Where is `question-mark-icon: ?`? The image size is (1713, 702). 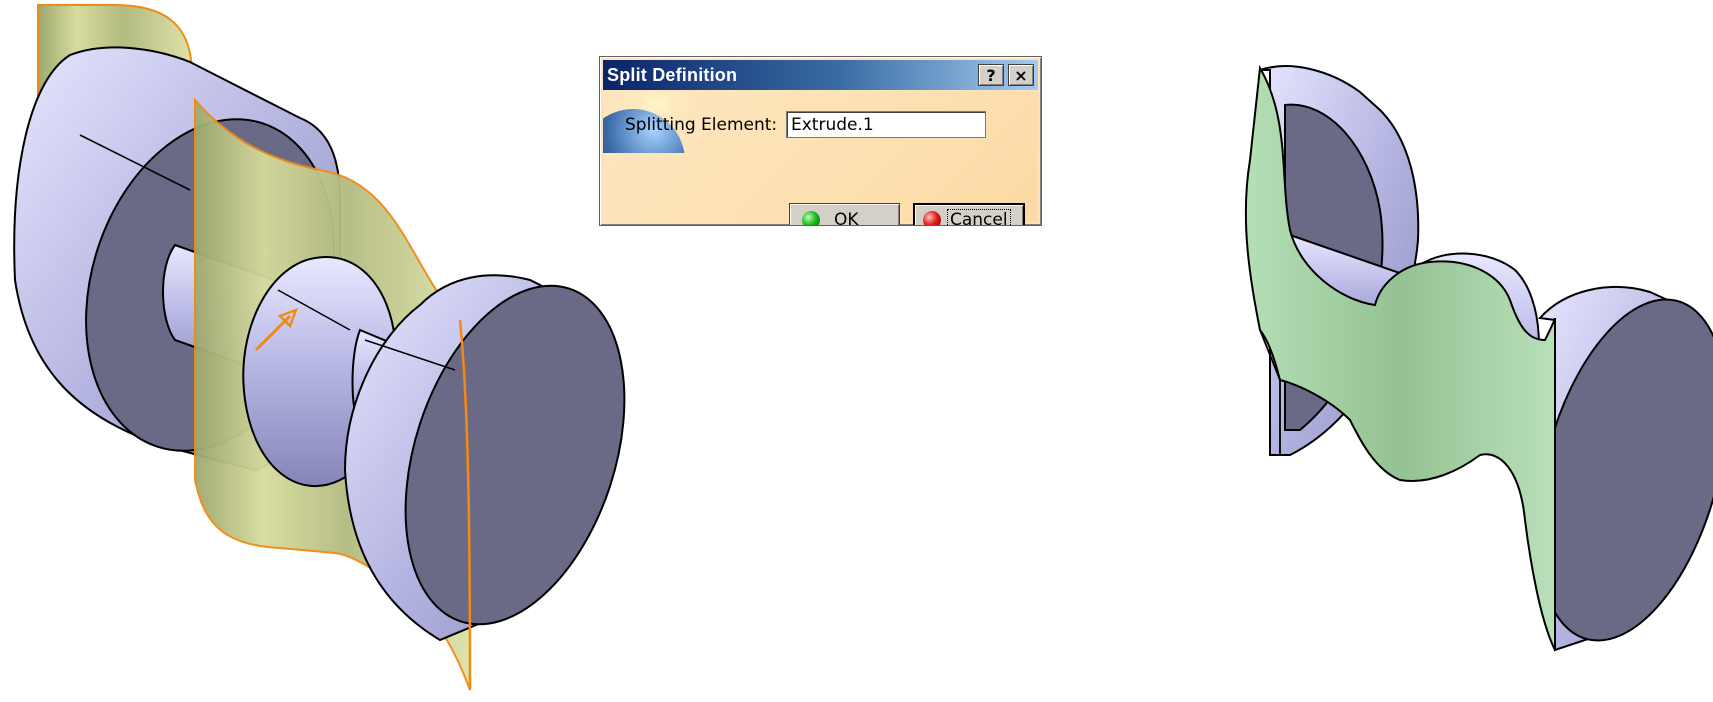 question-mark-icon: ? is located at coordinates (991, 75).